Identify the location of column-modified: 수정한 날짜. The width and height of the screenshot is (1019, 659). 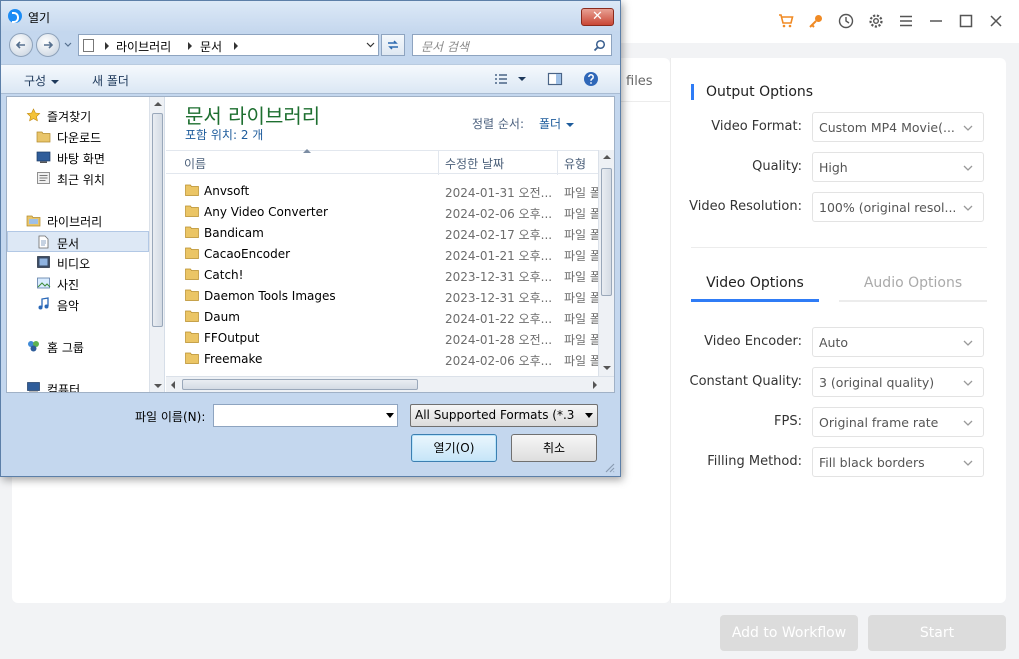
(474, 163).